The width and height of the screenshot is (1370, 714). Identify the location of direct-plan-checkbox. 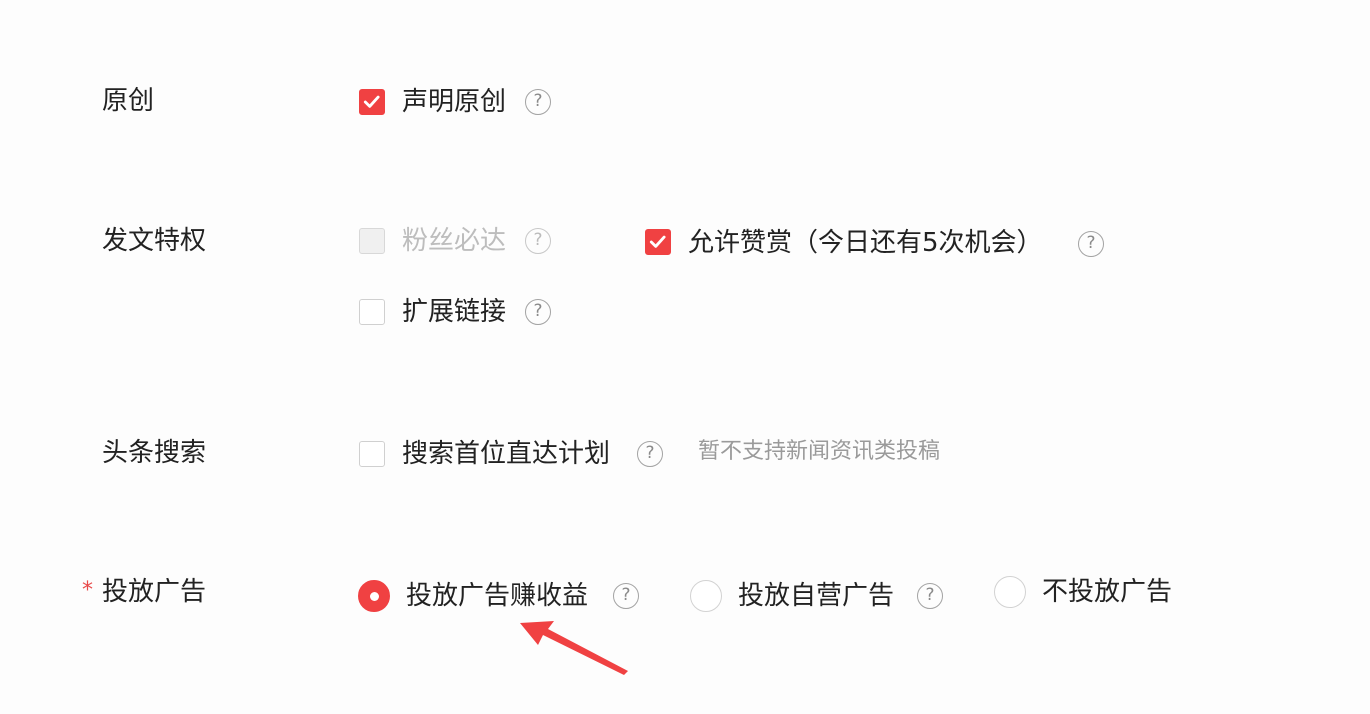
(372, 454).